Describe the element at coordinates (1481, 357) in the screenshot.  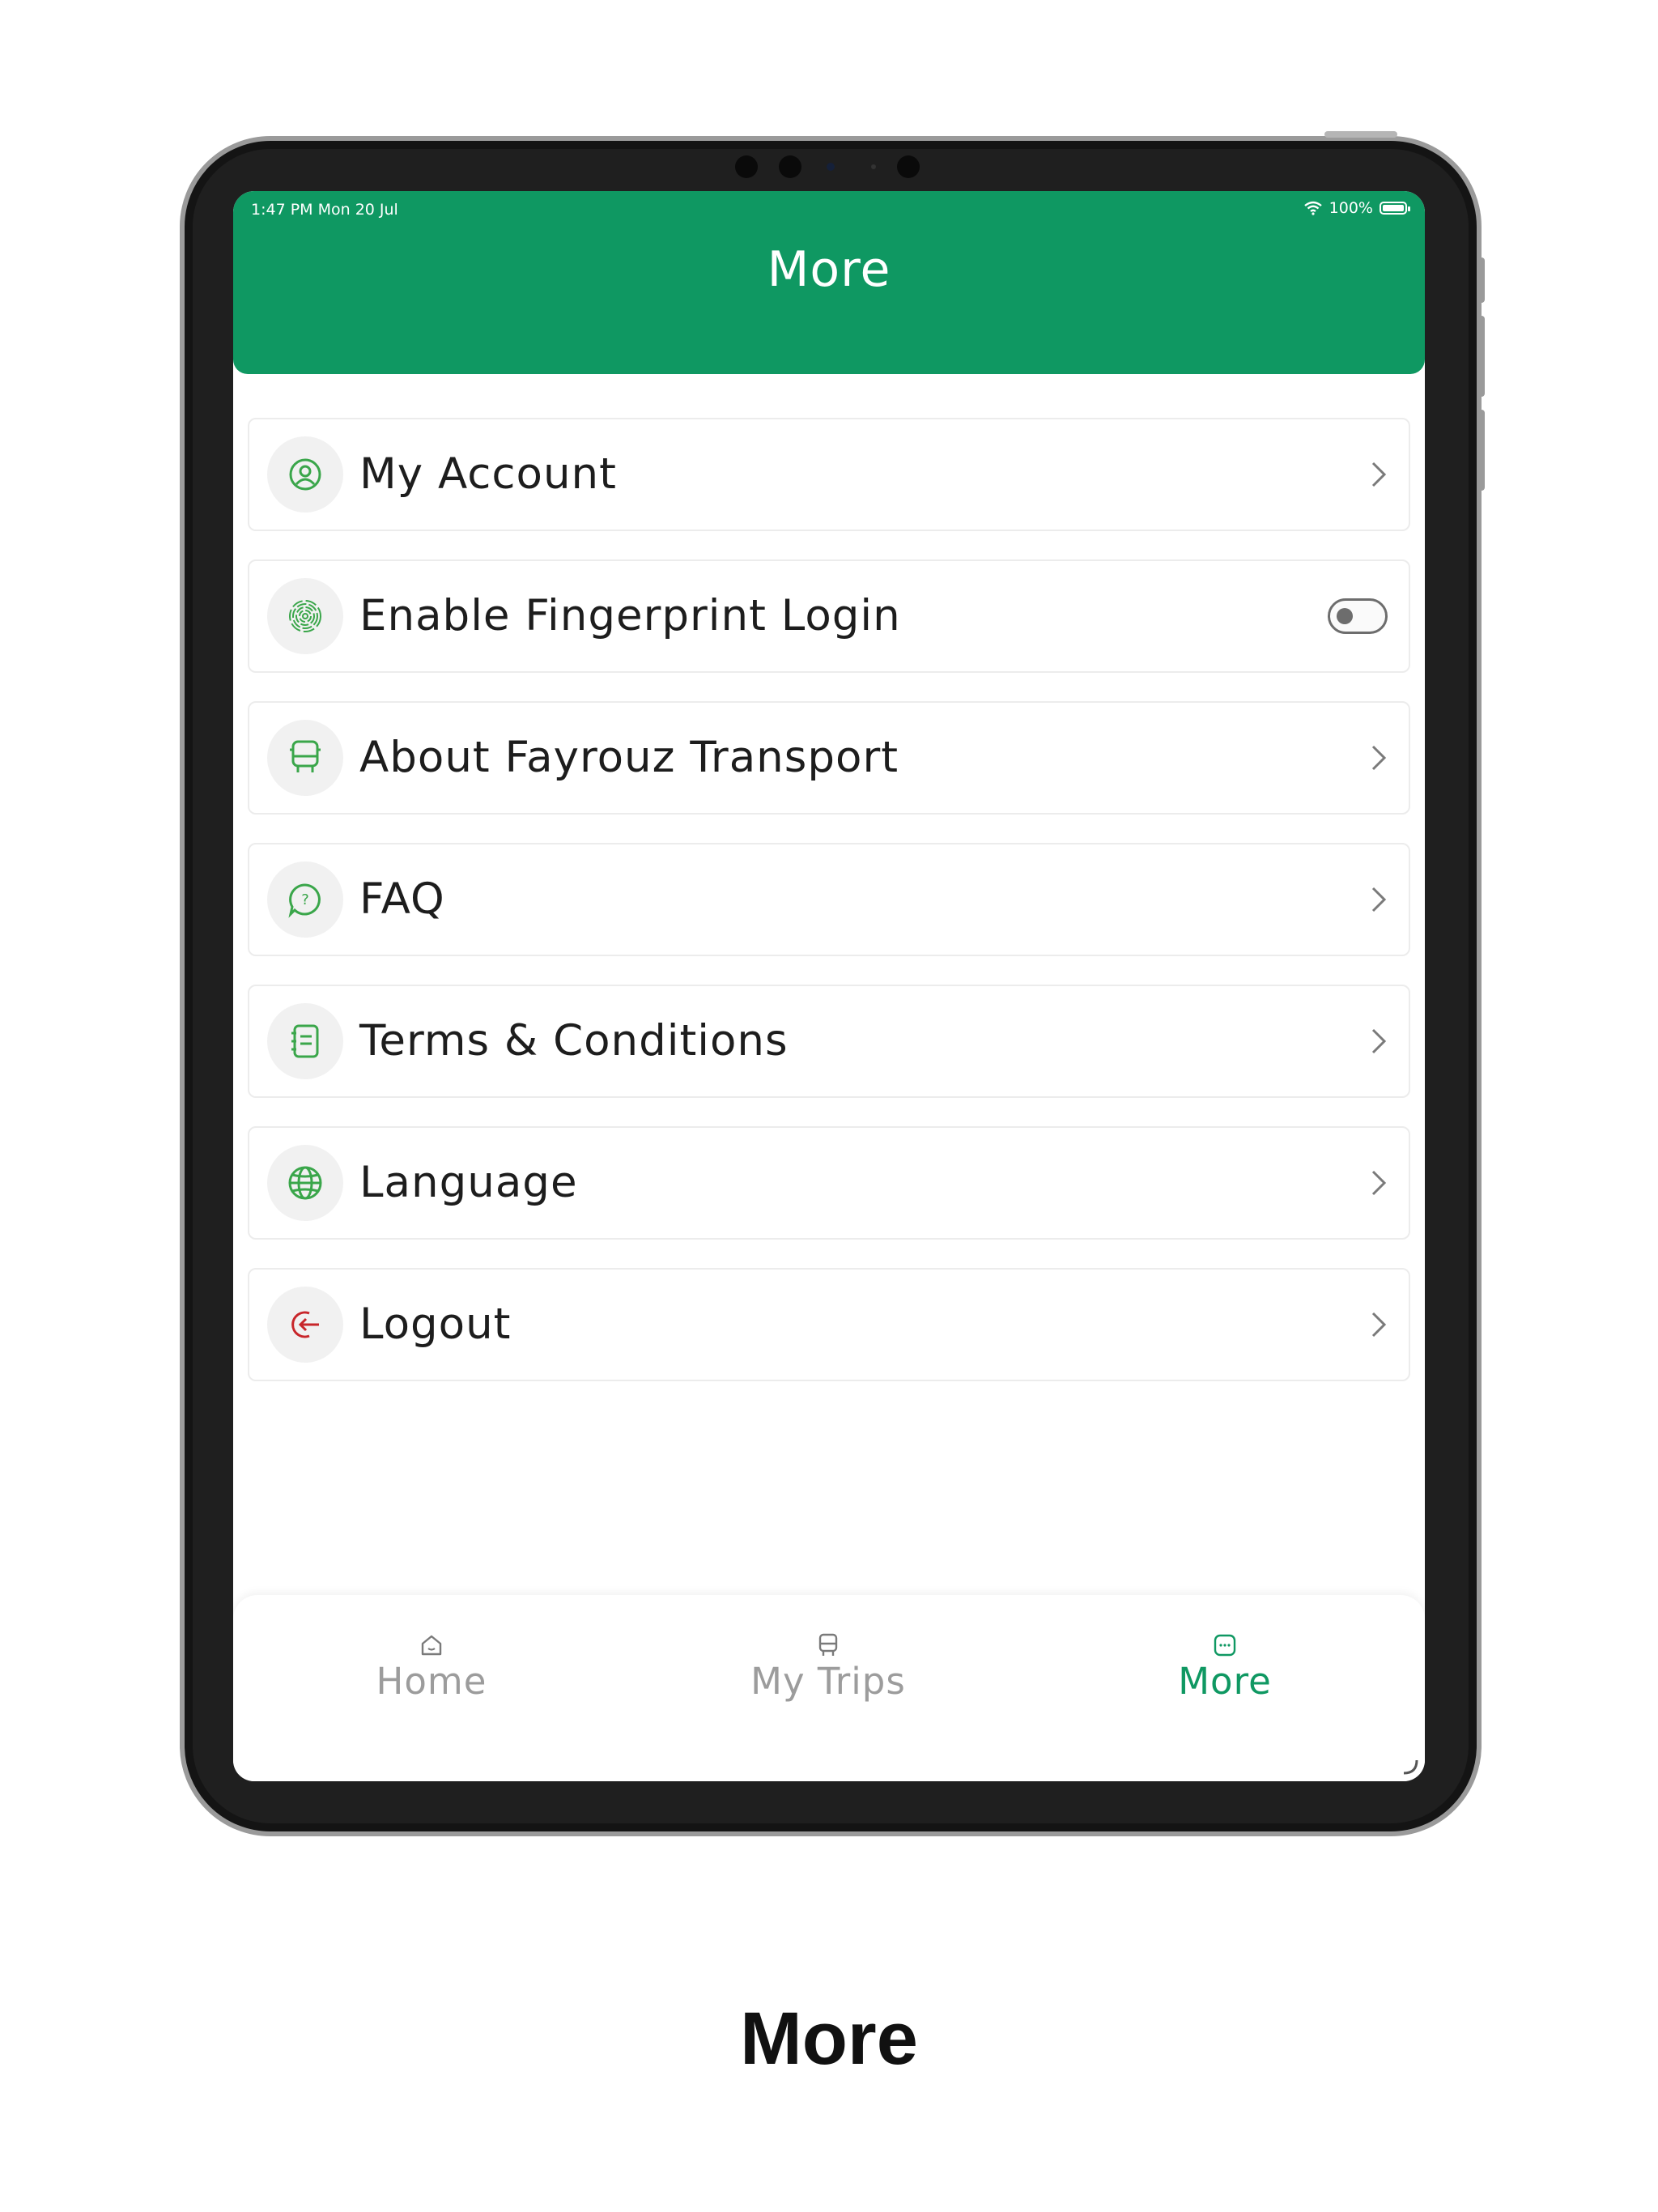
I see `volume-up-button` at that location.